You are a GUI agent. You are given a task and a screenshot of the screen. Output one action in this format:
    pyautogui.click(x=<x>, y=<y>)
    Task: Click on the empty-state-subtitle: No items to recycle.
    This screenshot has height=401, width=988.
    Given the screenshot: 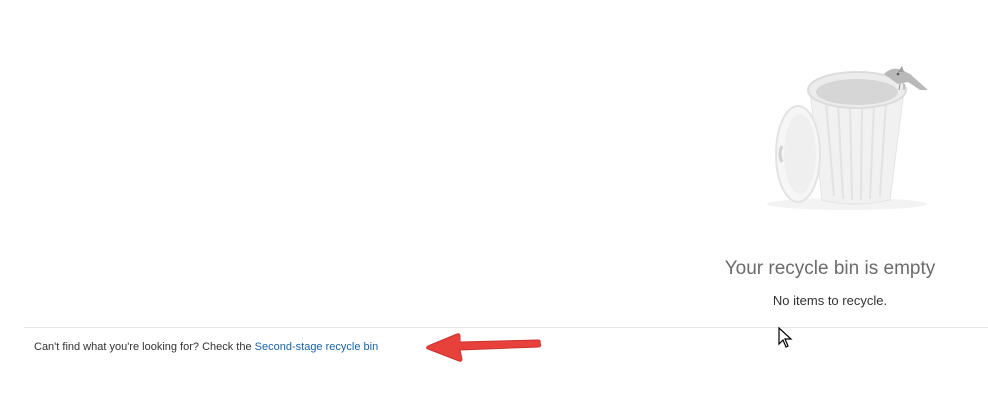 What is the action you would take?
    pyautogui.click(x=830, y=300)
    